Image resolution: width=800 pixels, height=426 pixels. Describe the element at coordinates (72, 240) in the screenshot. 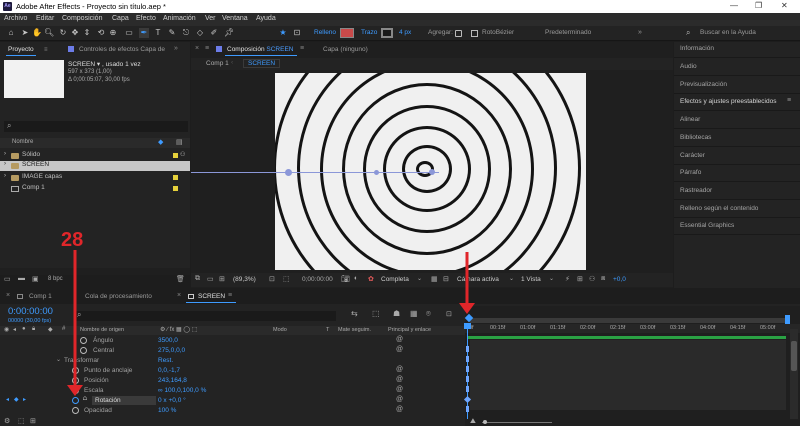

I see `step-number-annotation: 28` at that location.